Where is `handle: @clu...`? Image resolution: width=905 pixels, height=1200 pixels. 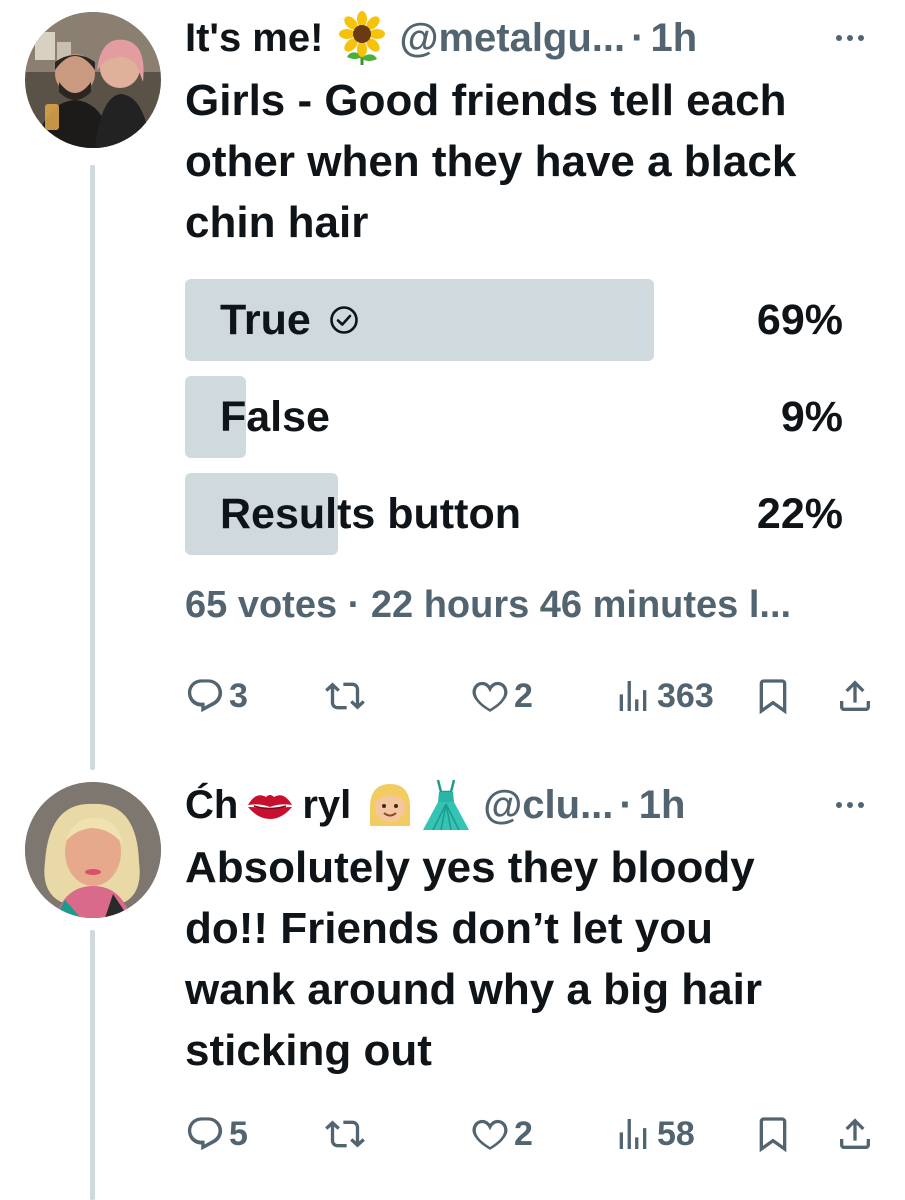
handle: @clu... is located at coordinates (548, 805).